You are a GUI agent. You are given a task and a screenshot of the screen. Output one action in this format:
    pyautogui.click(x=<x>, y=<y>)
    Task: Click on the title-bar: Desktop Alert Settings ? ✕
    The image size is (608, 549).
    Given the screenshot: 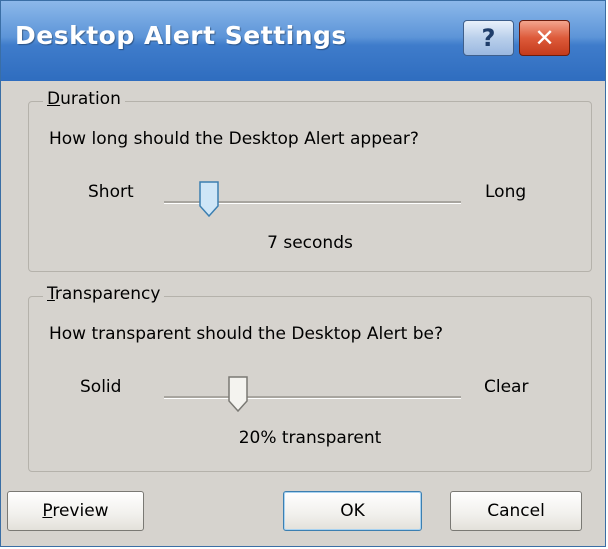 What is the action you would take?
    pyautogui.click(x=303, y=41)
    